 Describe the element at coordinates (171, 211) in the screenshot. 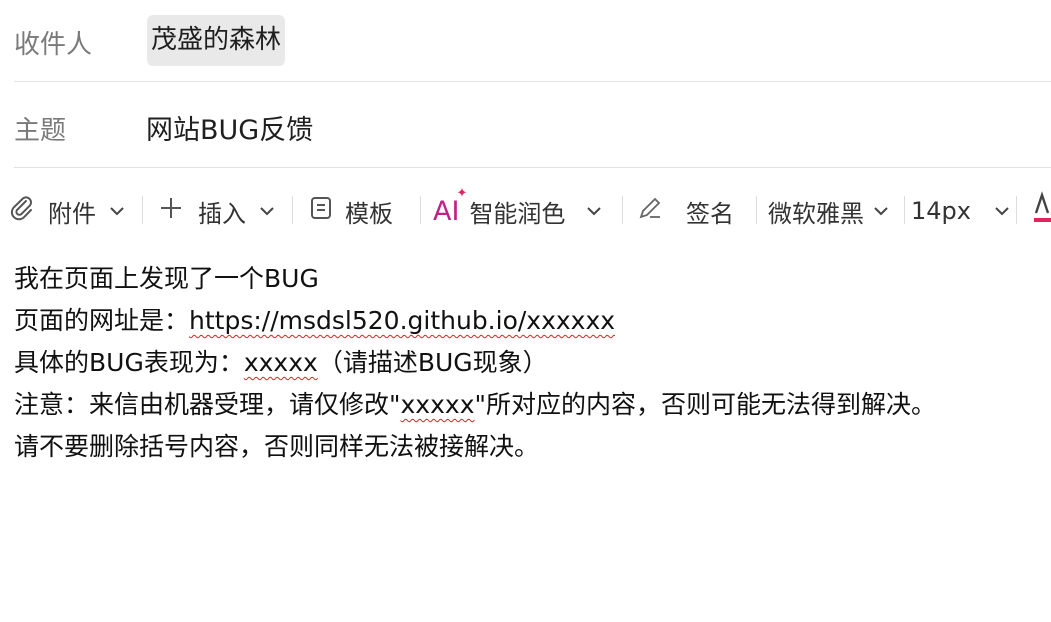

I see `plus-icon` at that location.